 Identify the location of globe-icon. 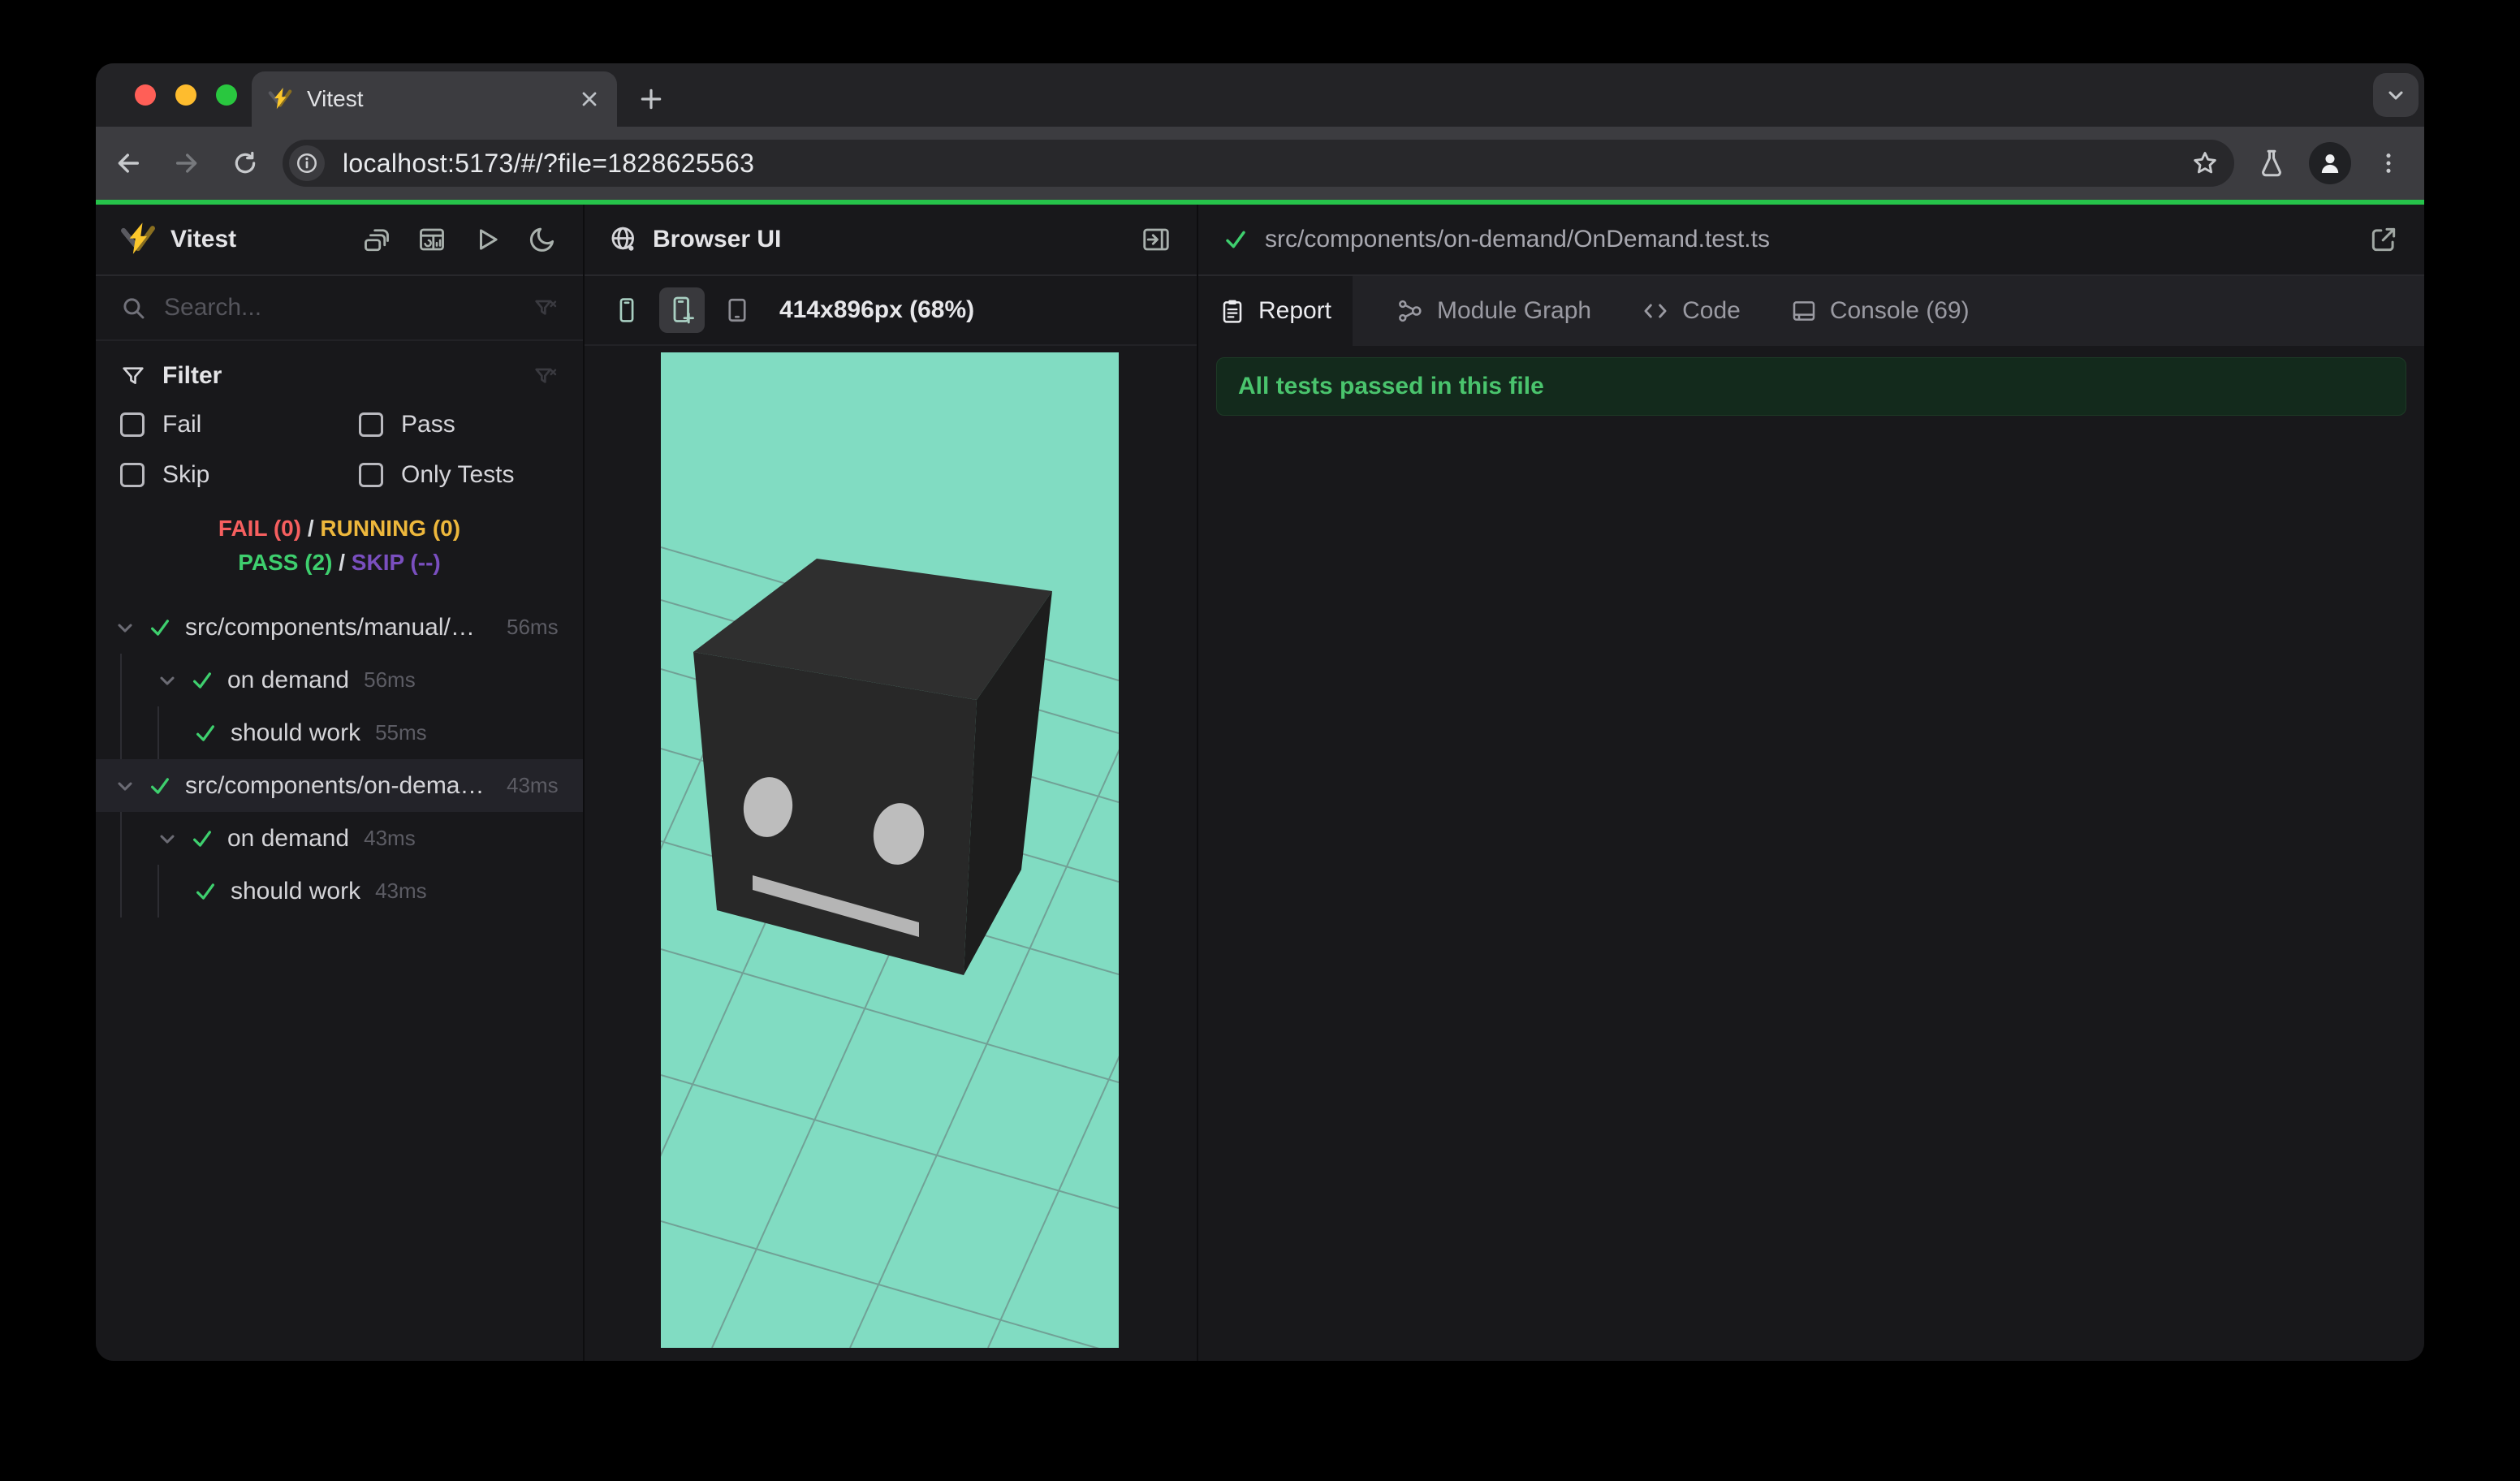
(624, 239).